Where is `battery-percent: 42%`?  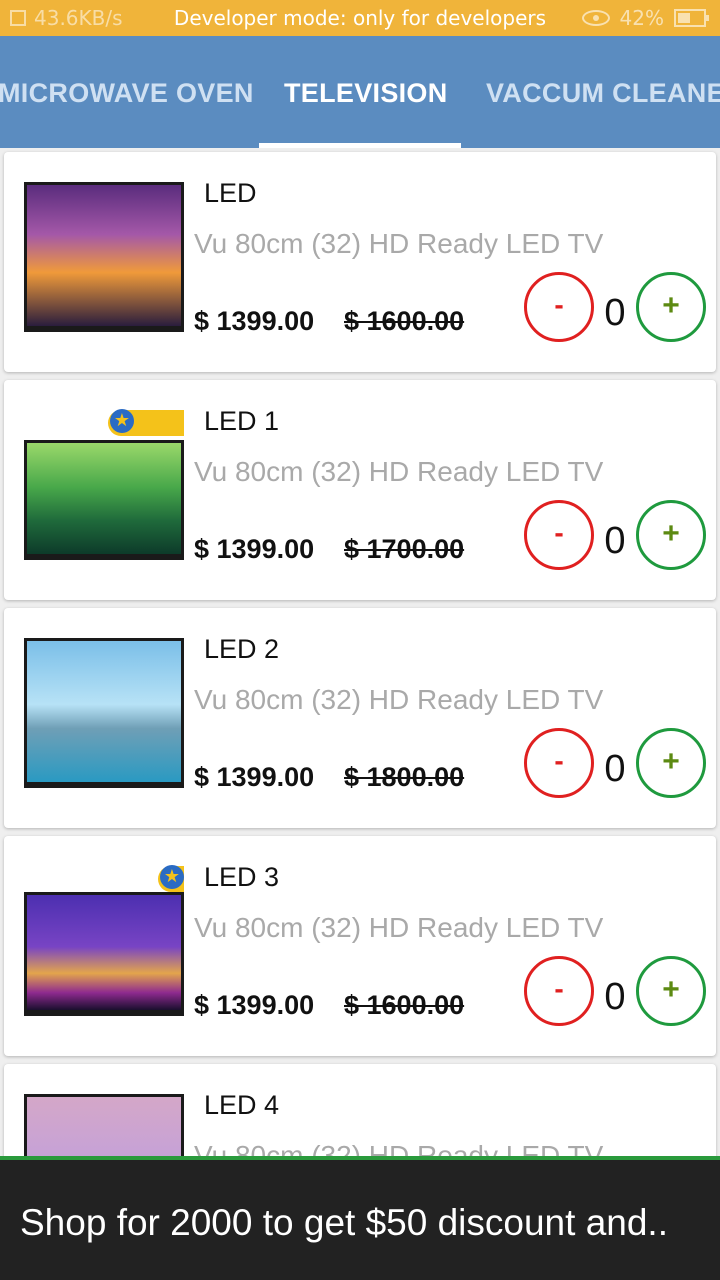 battery-percent: 42% is located at coordinates (641, 18).